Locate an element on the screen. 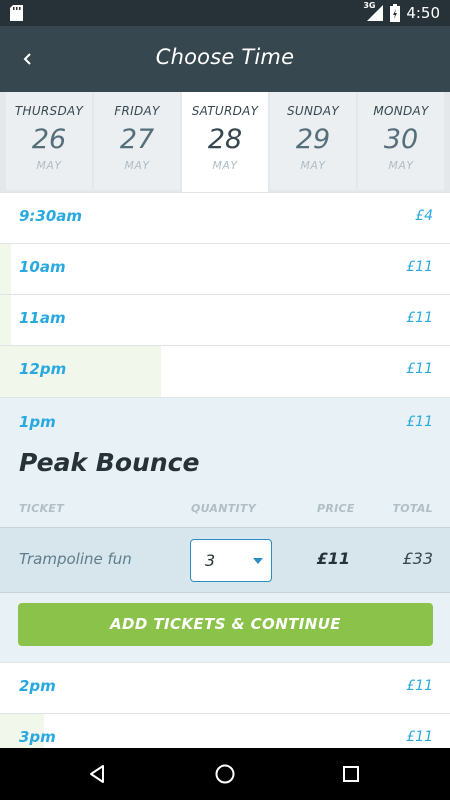 The height and width of the screenshot is (800, 450). status-bar: 3G 4:50 is located at coordinates (225, 13).